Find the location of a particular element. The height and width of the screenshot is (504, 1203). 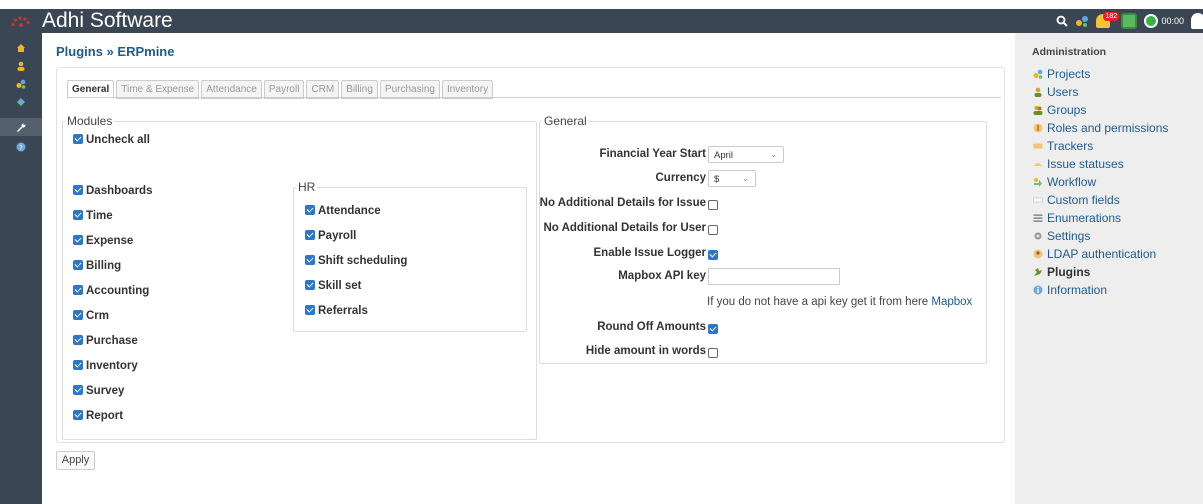

sidebar-item-issue-statuses: Issue statuses is located at coordinates (1078, 164).